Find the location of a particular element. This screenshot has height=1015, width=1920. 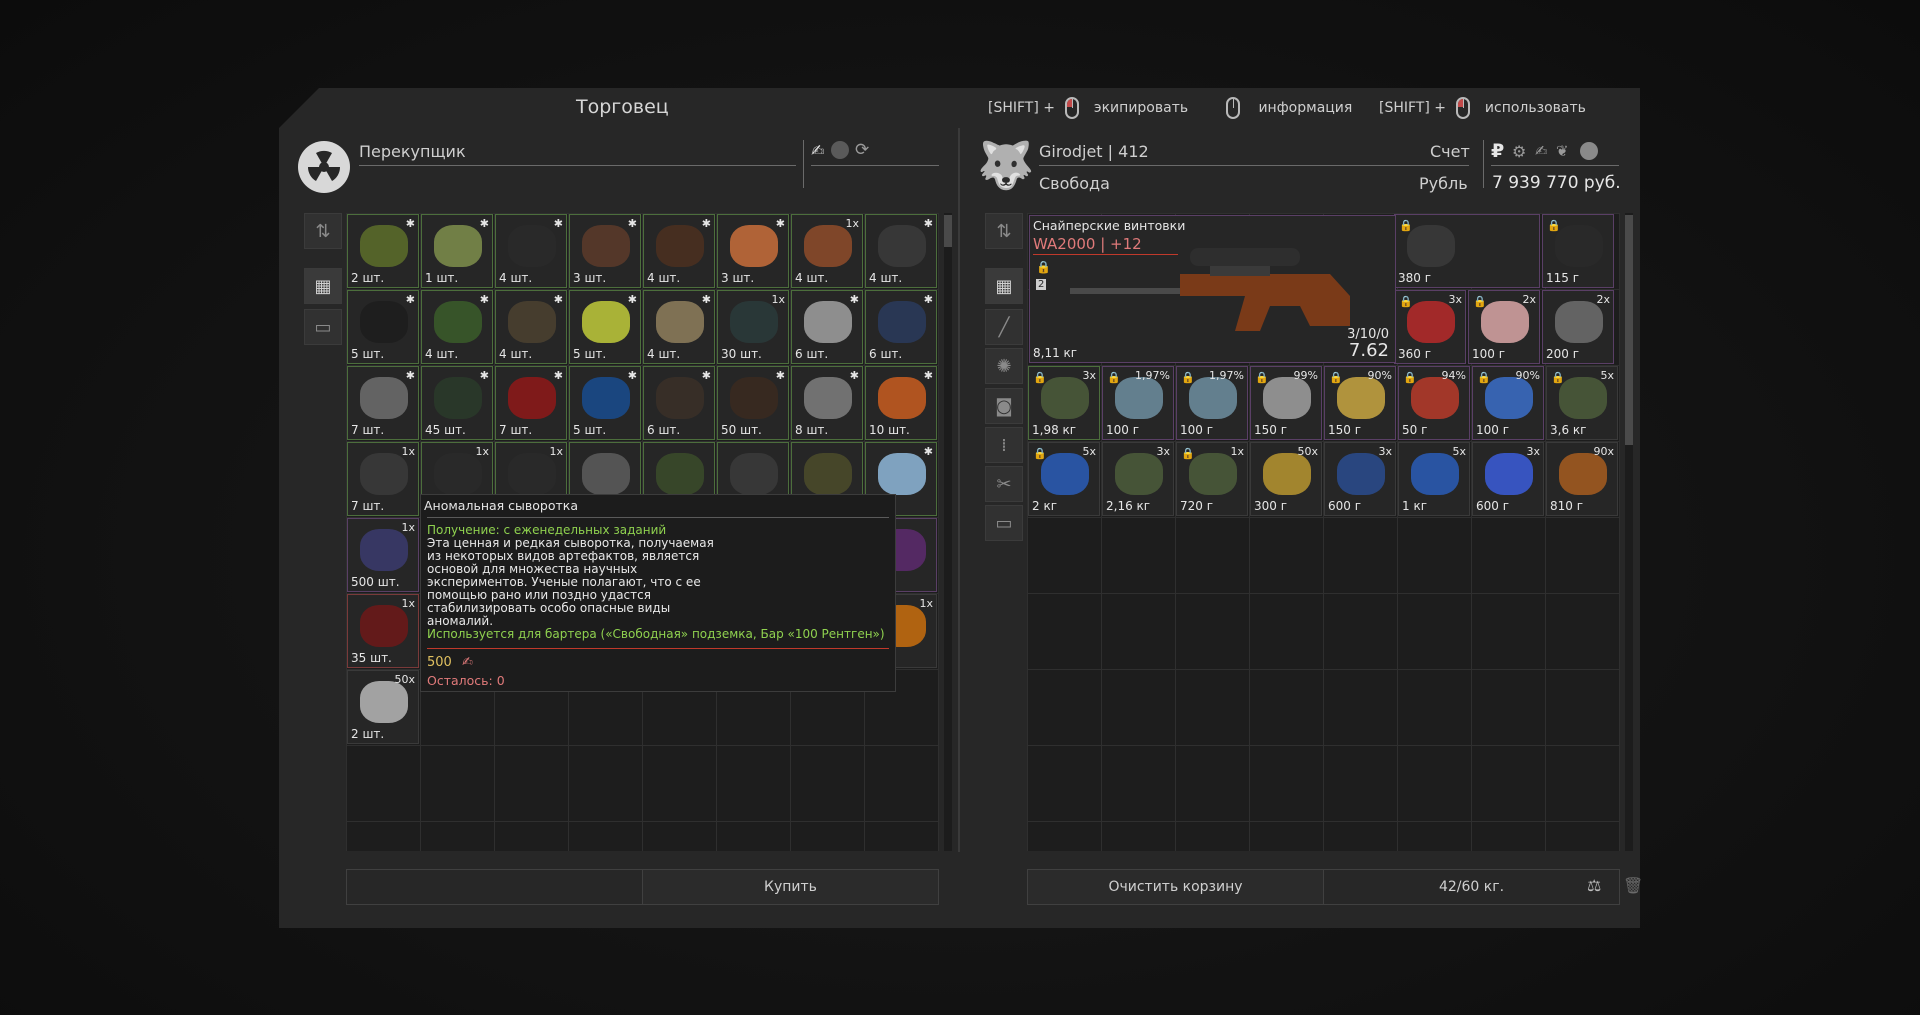

inventory-item: ✱ 8 шт. is located at coordinates (827, 403).